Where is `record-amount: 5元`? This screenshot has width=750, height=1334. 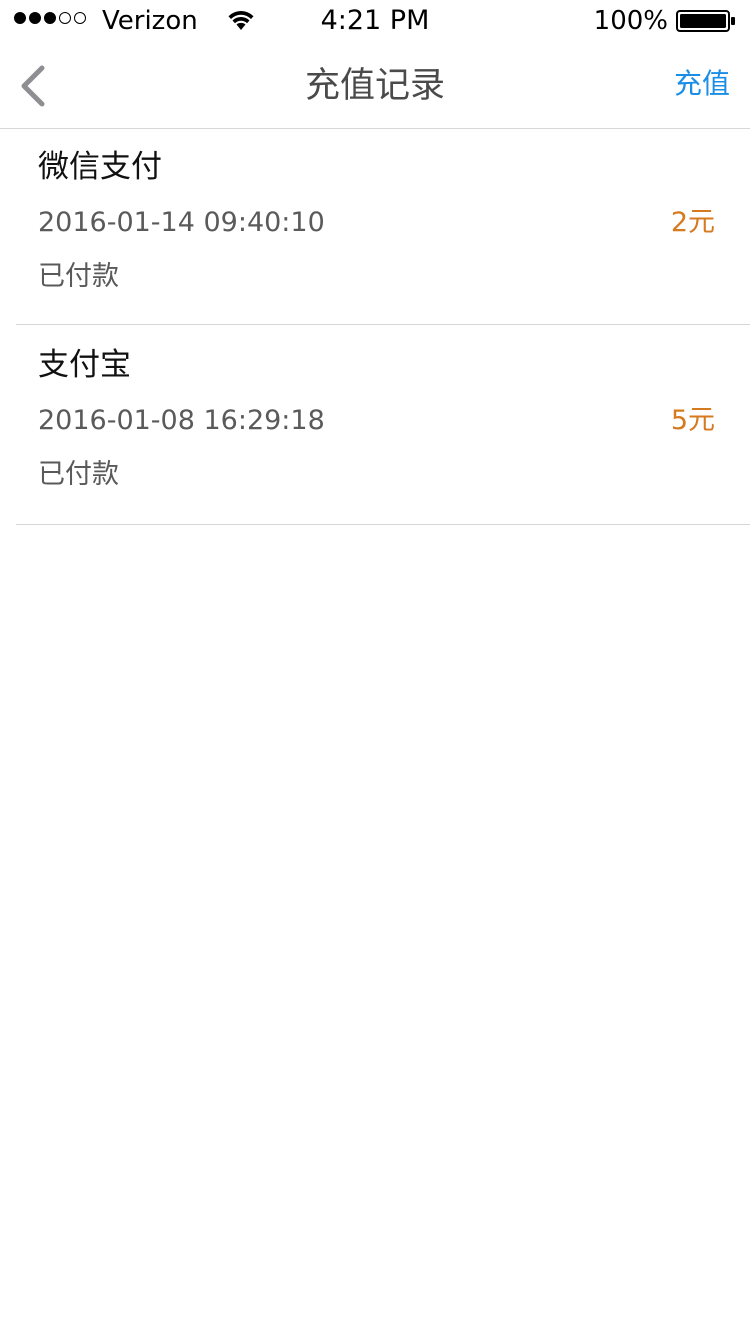 record-amount: 5元 is located at coordinates (692, 420).